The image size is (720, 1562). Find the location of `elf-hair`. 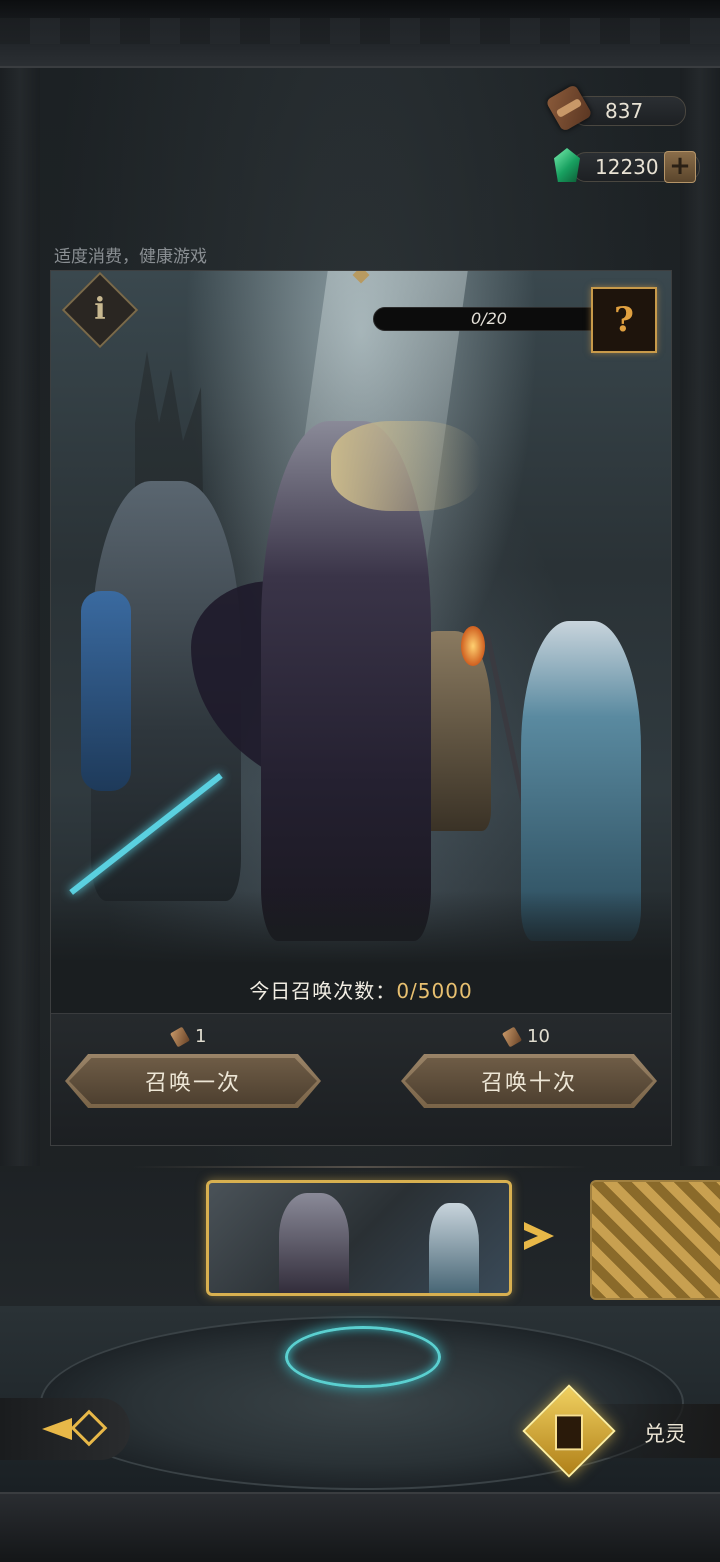

elf-hair is located at coordinates (406, 466).